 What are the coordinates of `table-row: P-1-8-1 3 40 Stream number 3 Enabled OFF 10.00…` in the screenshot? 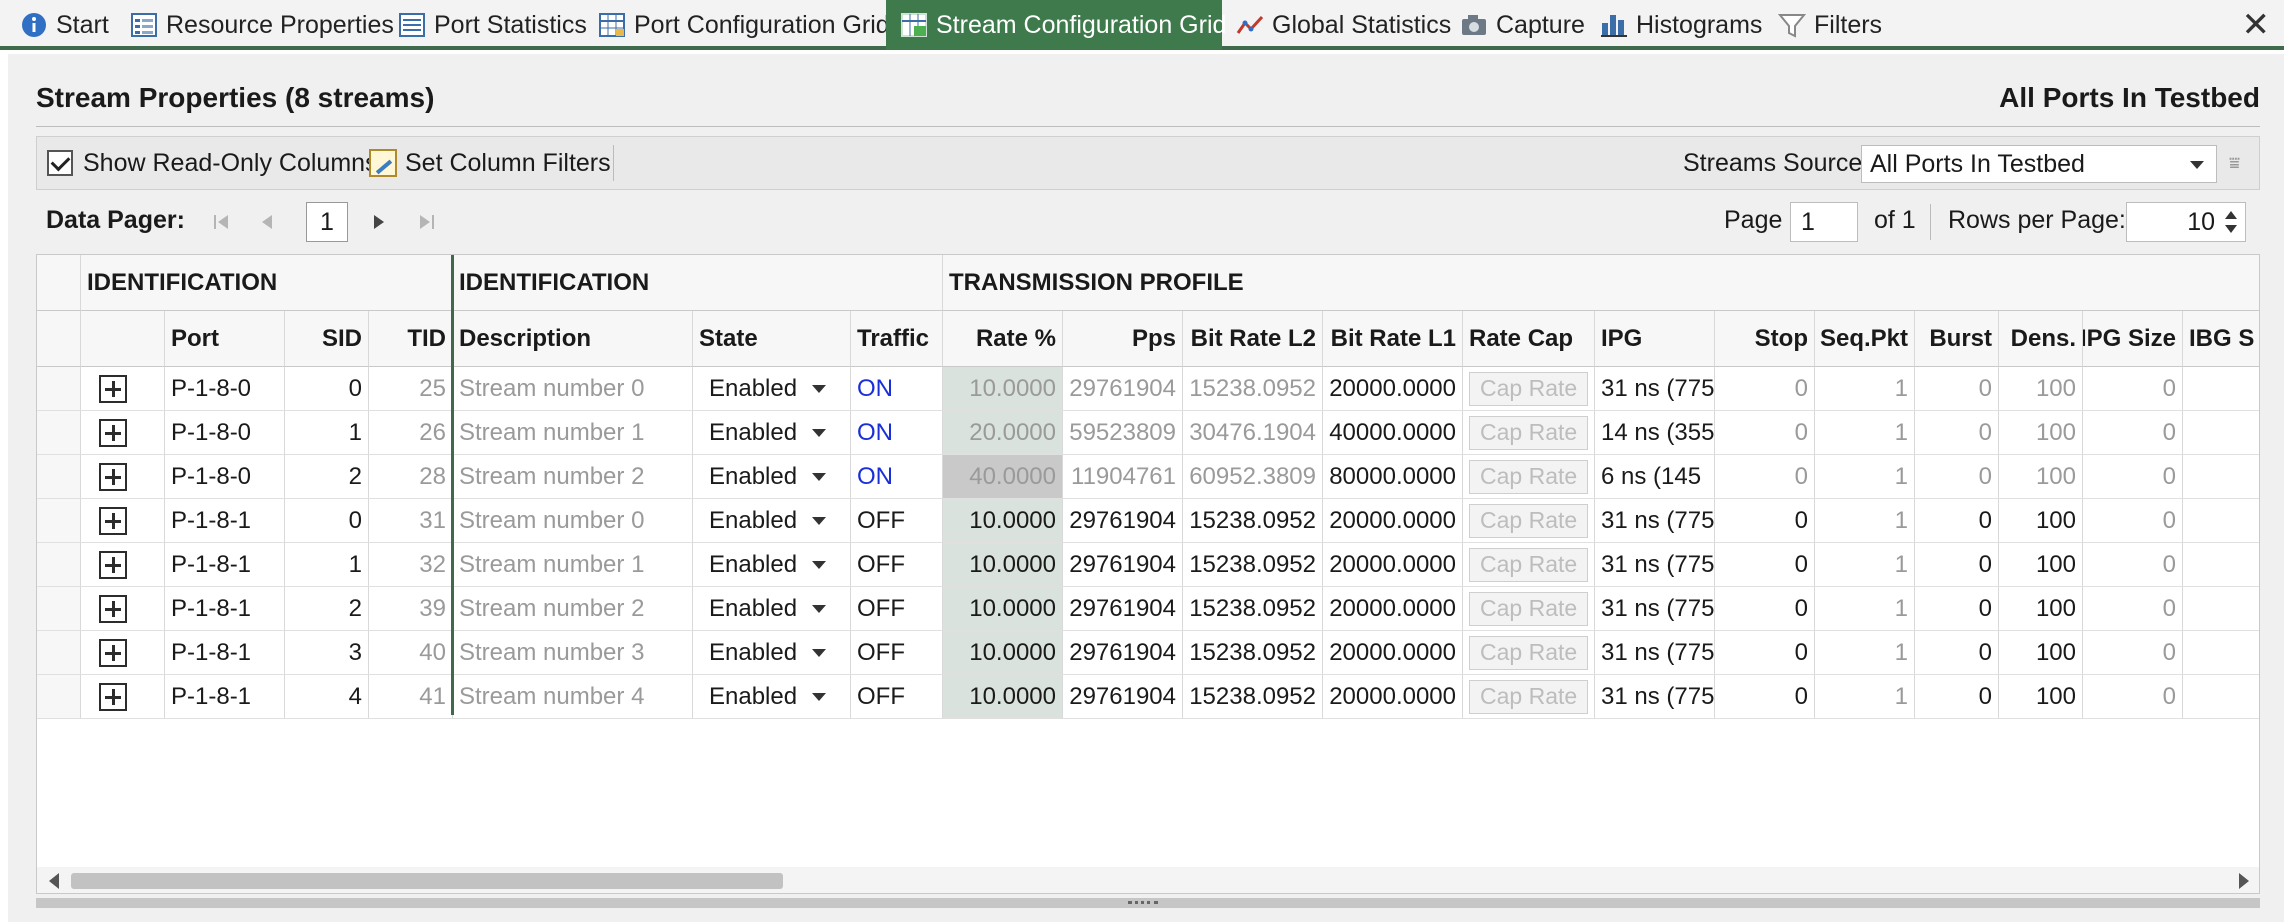 It's located at (1148, 653).